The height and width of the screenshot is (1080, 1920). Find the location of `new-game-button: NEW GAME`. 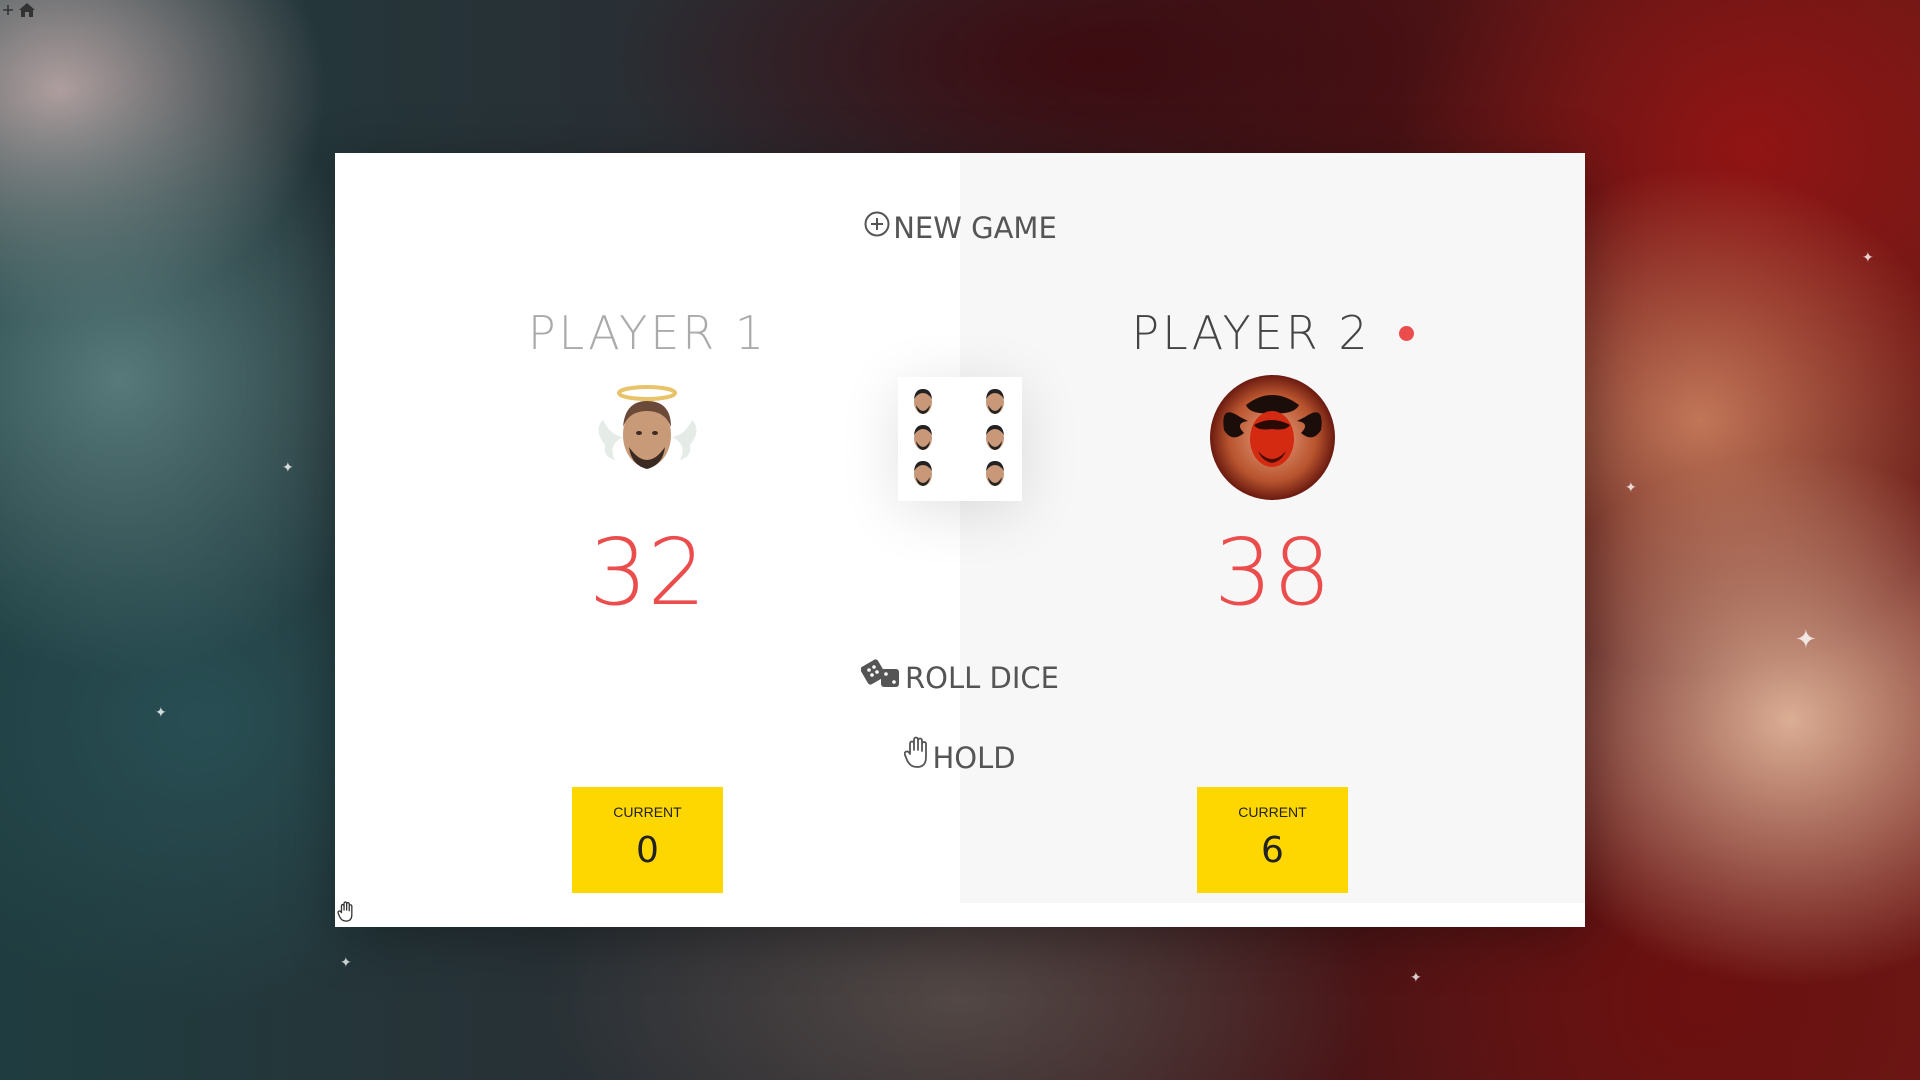

new-game-button: NEW GAME is located at coordinates (960, 228).